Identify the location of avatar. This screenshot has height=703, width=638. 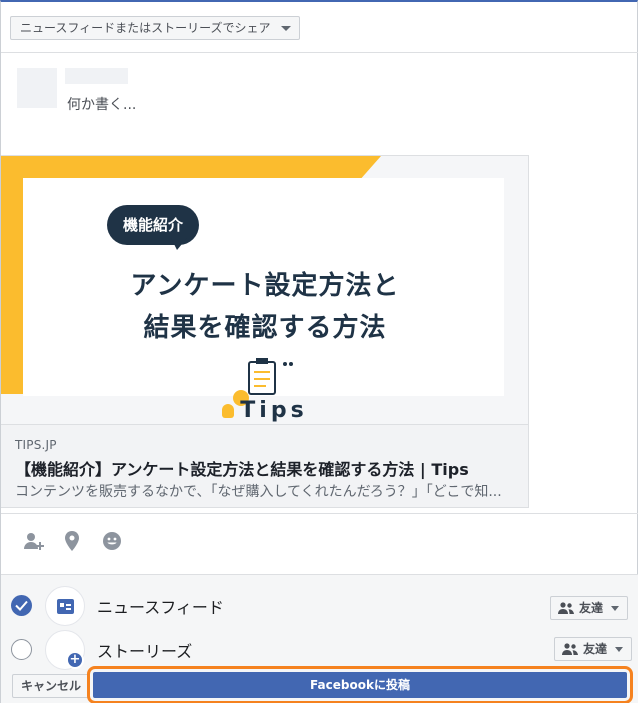
(37, 88).